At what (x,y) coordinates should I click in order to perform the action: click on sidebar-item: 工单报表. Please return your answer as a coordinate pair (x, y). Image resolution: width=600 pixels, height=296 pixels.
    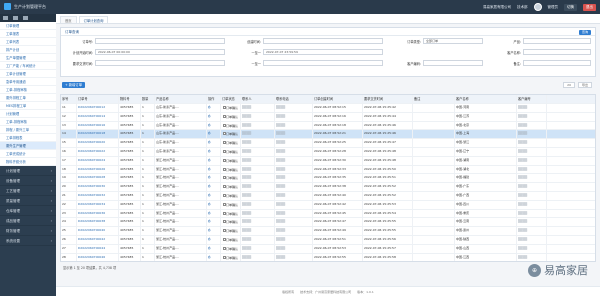
    Looking at the image, I should click on (28, 34).